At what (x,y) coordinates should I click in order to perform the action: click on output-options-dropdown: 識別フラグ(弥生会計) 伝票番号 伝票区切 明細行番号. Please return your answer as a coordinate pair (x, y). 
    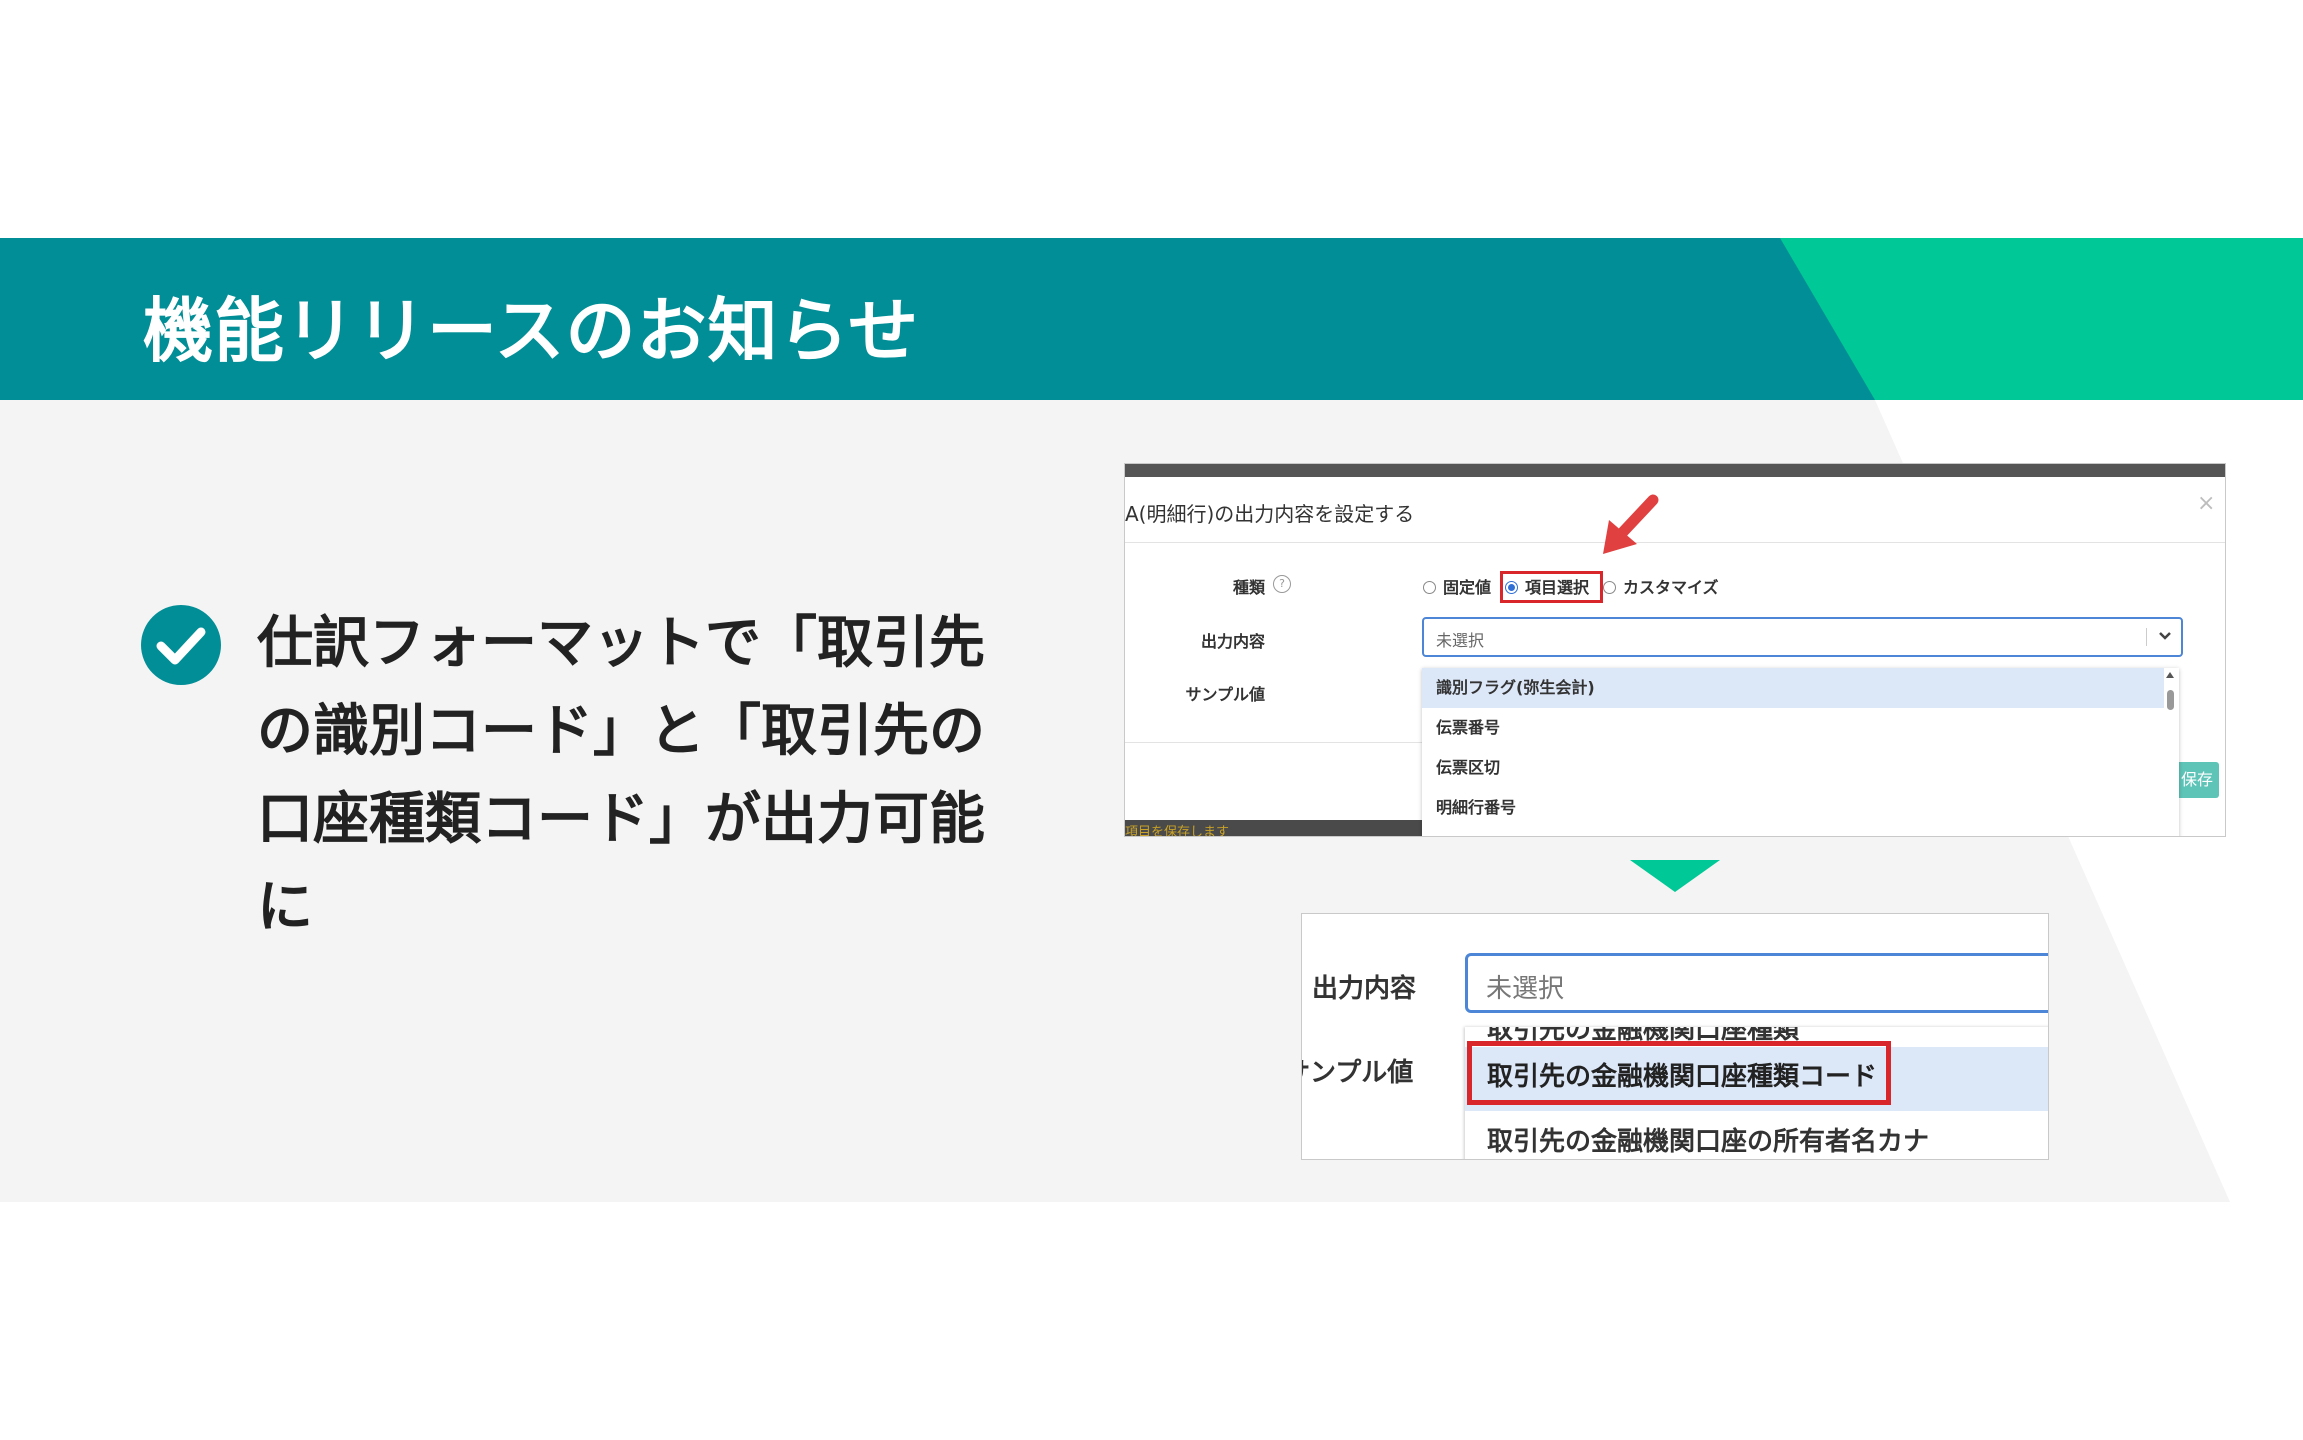
    Looking at the image, I should click on (1800, 752).